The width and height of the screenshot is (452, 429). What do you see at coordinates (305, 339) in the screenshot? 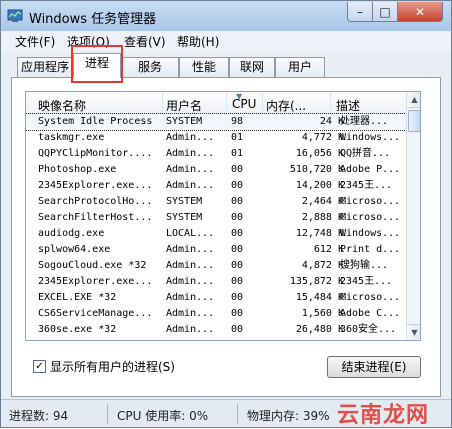
I see `cell-memory: 11,396 K` at bounding box center [305, 339].